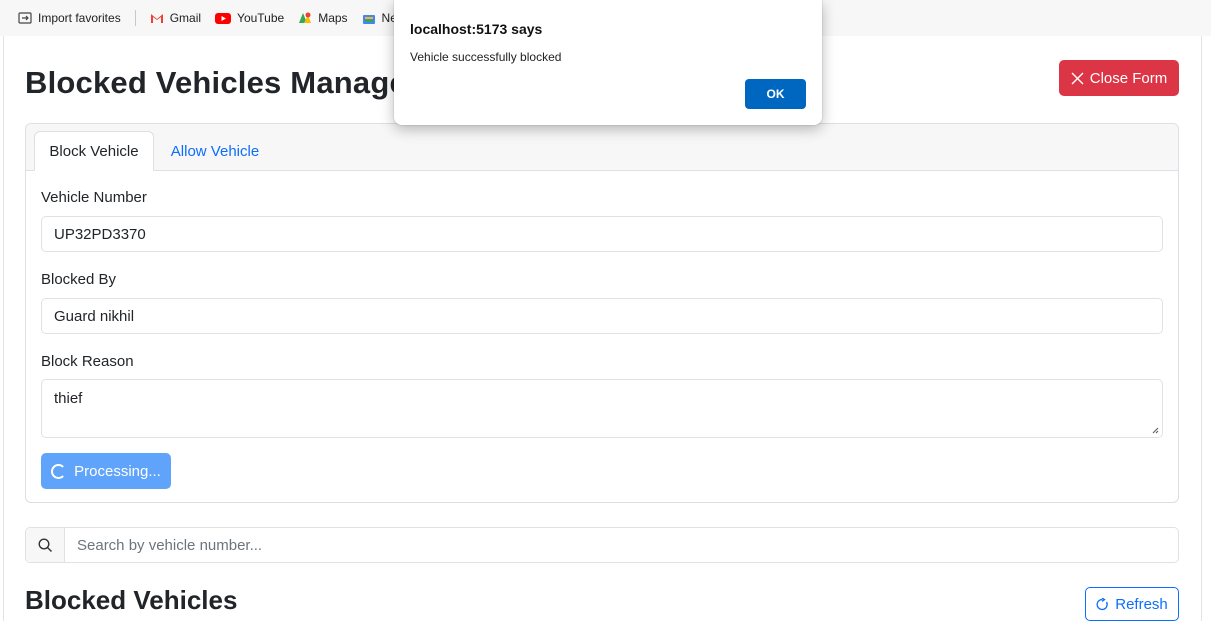 Image resolution: width=1211 pixels, height=621 pixels. I want to click on dialog-ok-button: OK, so click(775, 94).